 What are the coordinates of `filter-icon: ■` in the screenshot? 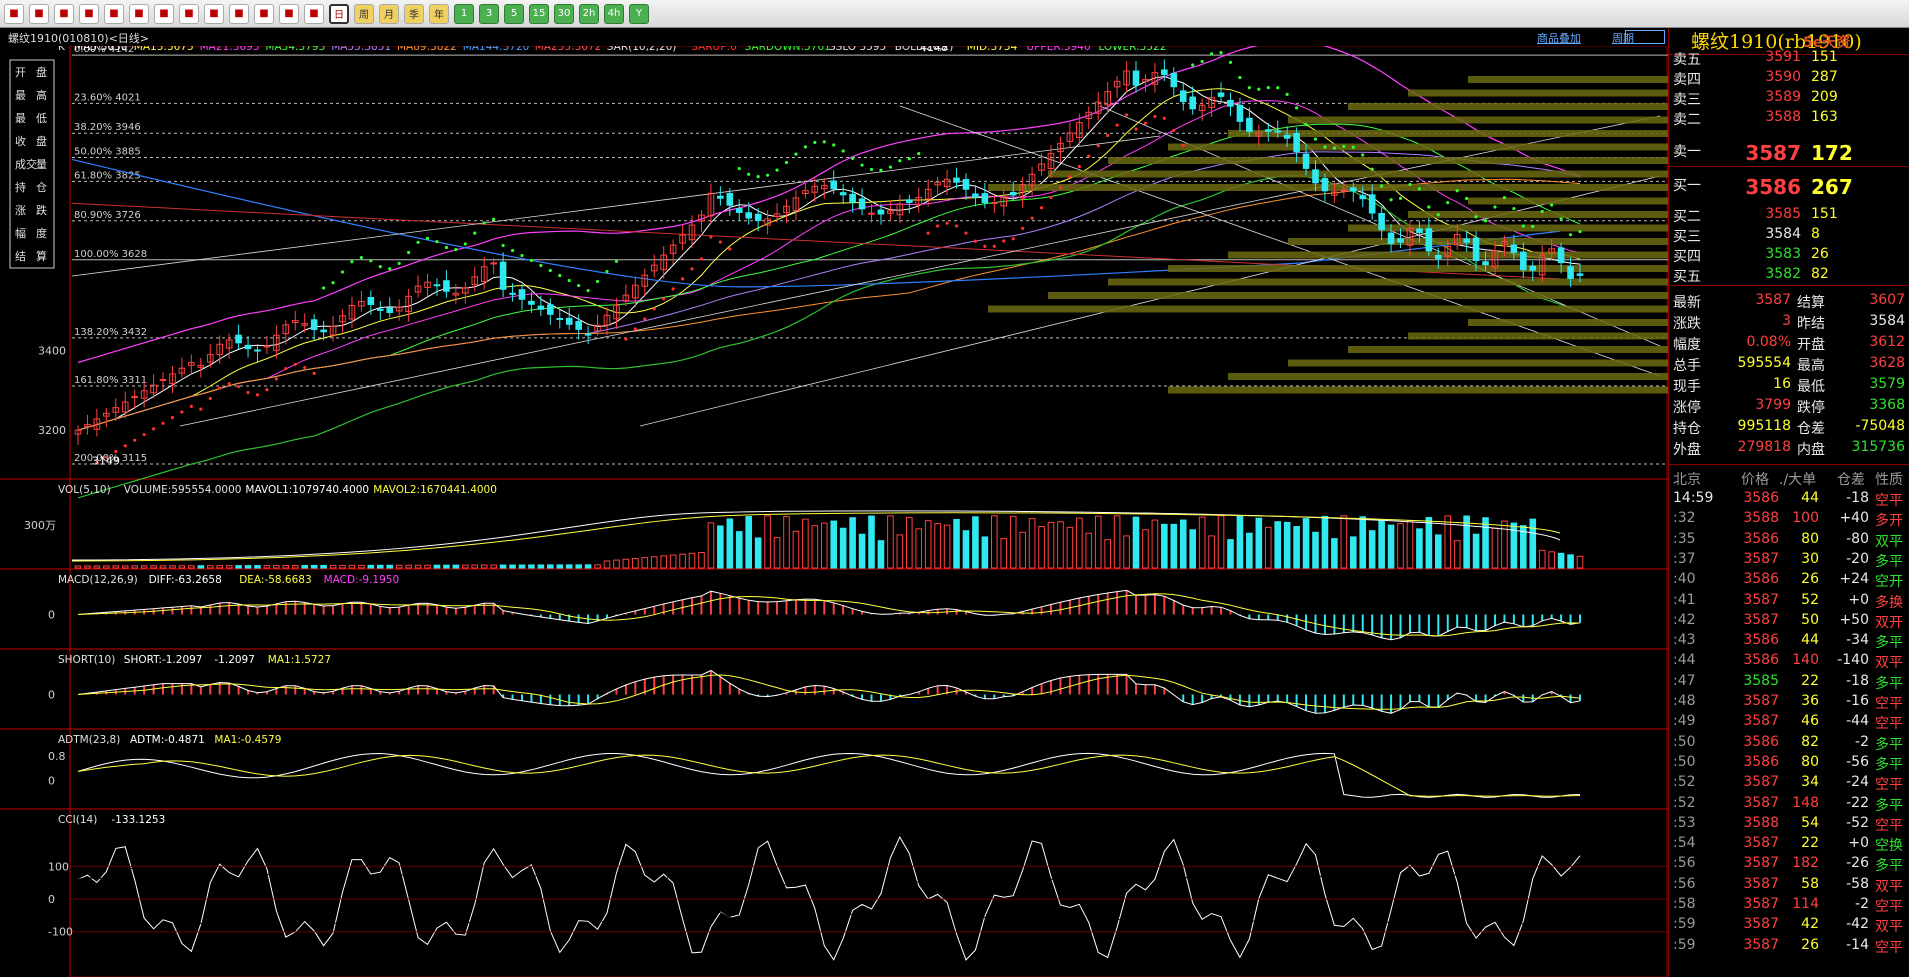 It's located at (239, 13).